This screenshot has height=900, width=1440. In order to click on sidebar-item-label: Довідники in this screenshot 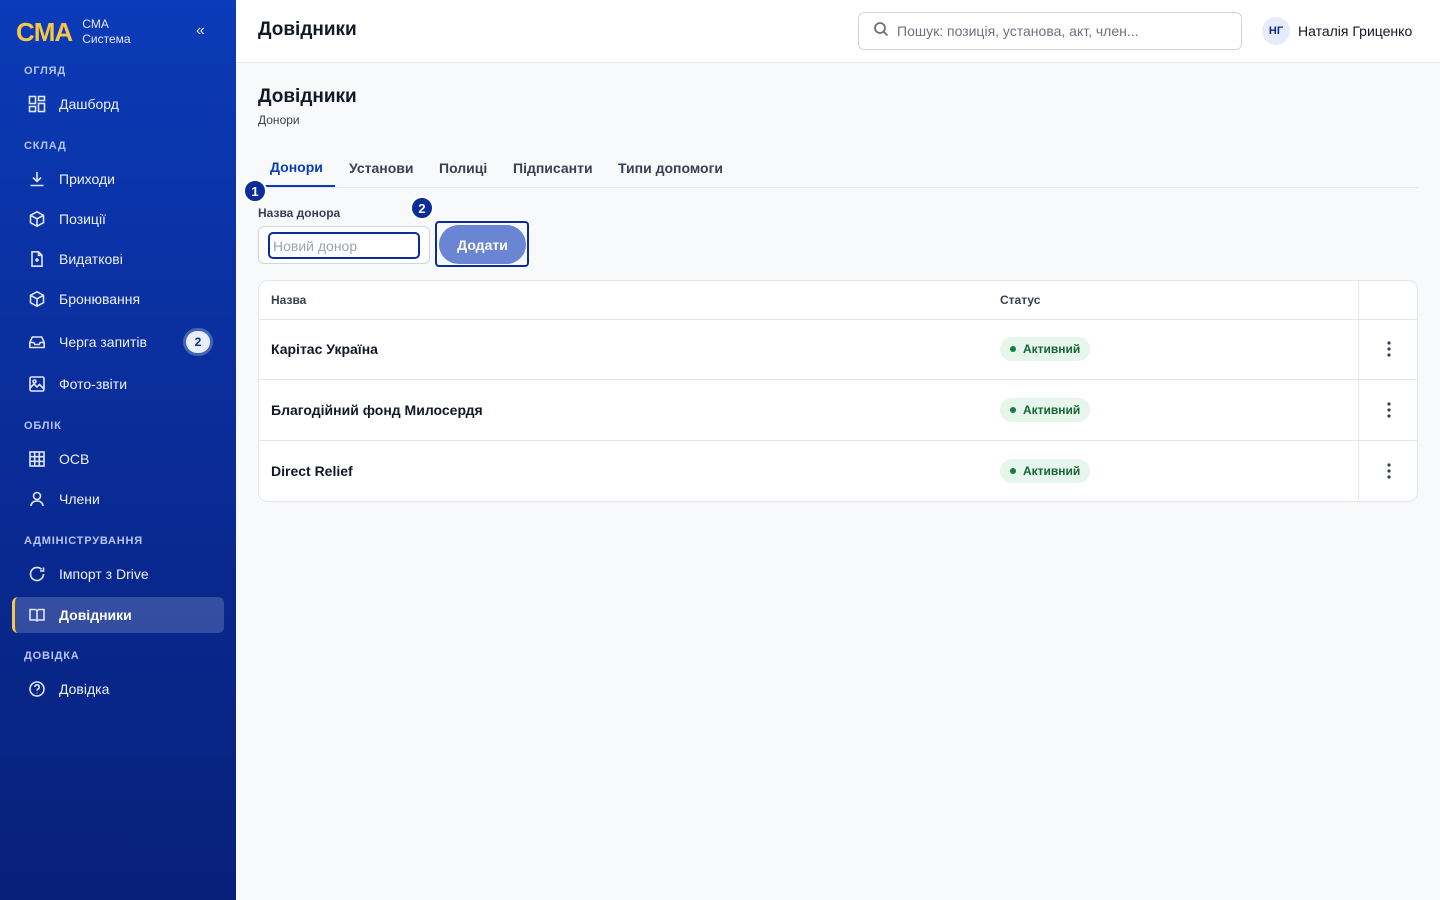, I will do `click(95, 615)`.